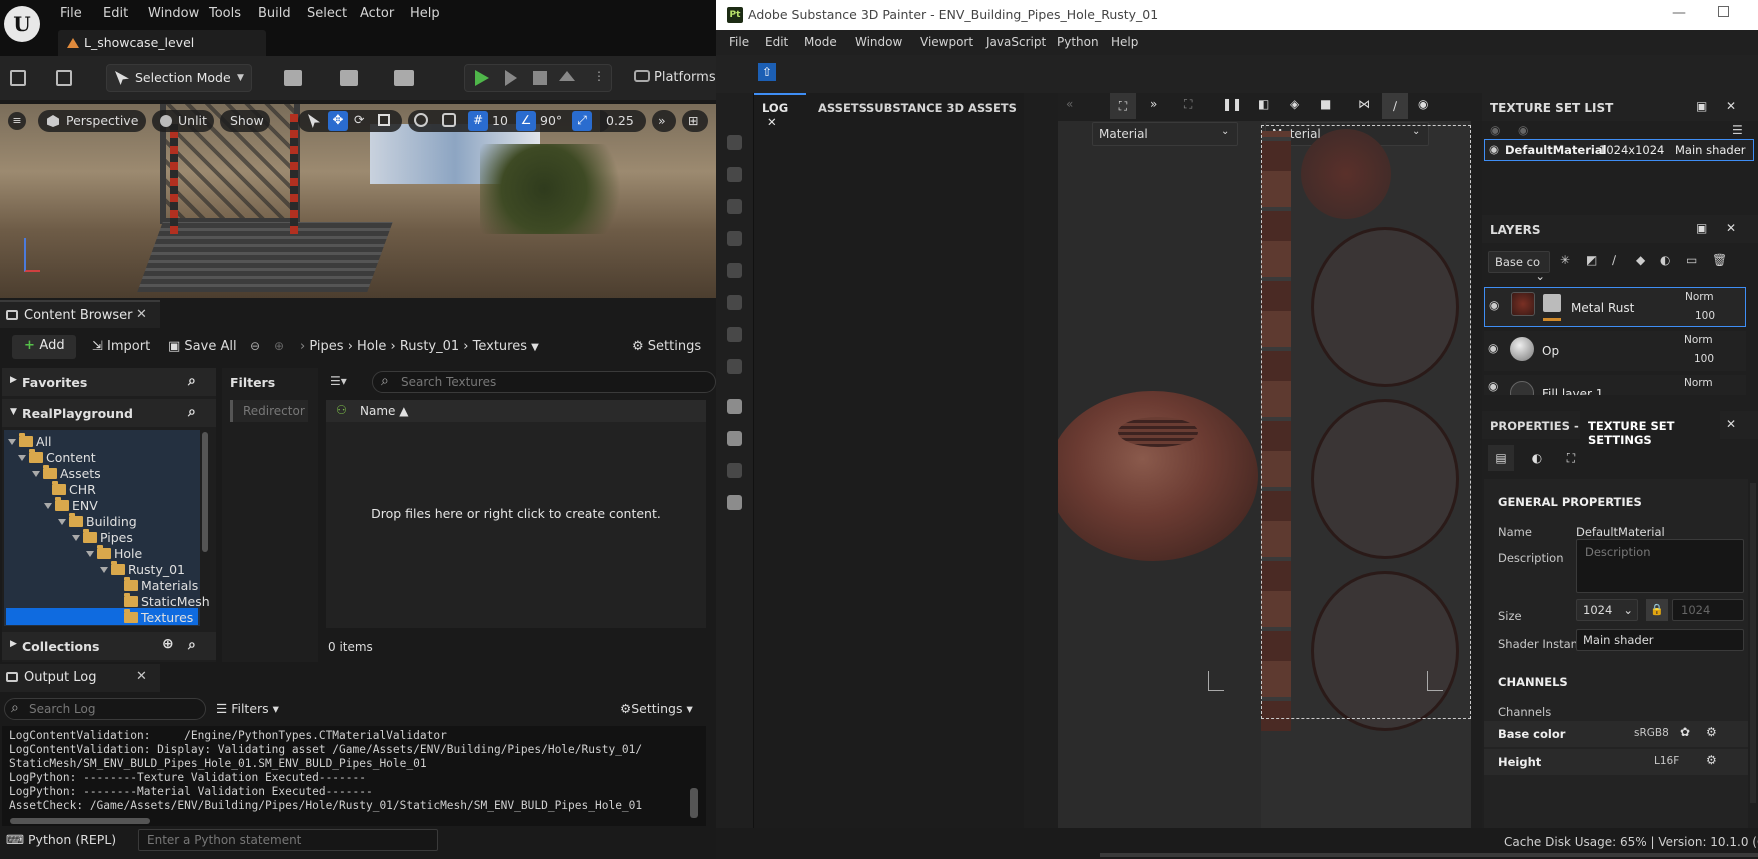 Image resolution: width=1758 pixels, height=859 pixels. I want to click on minimize-icon: —, so click(1679, 13).